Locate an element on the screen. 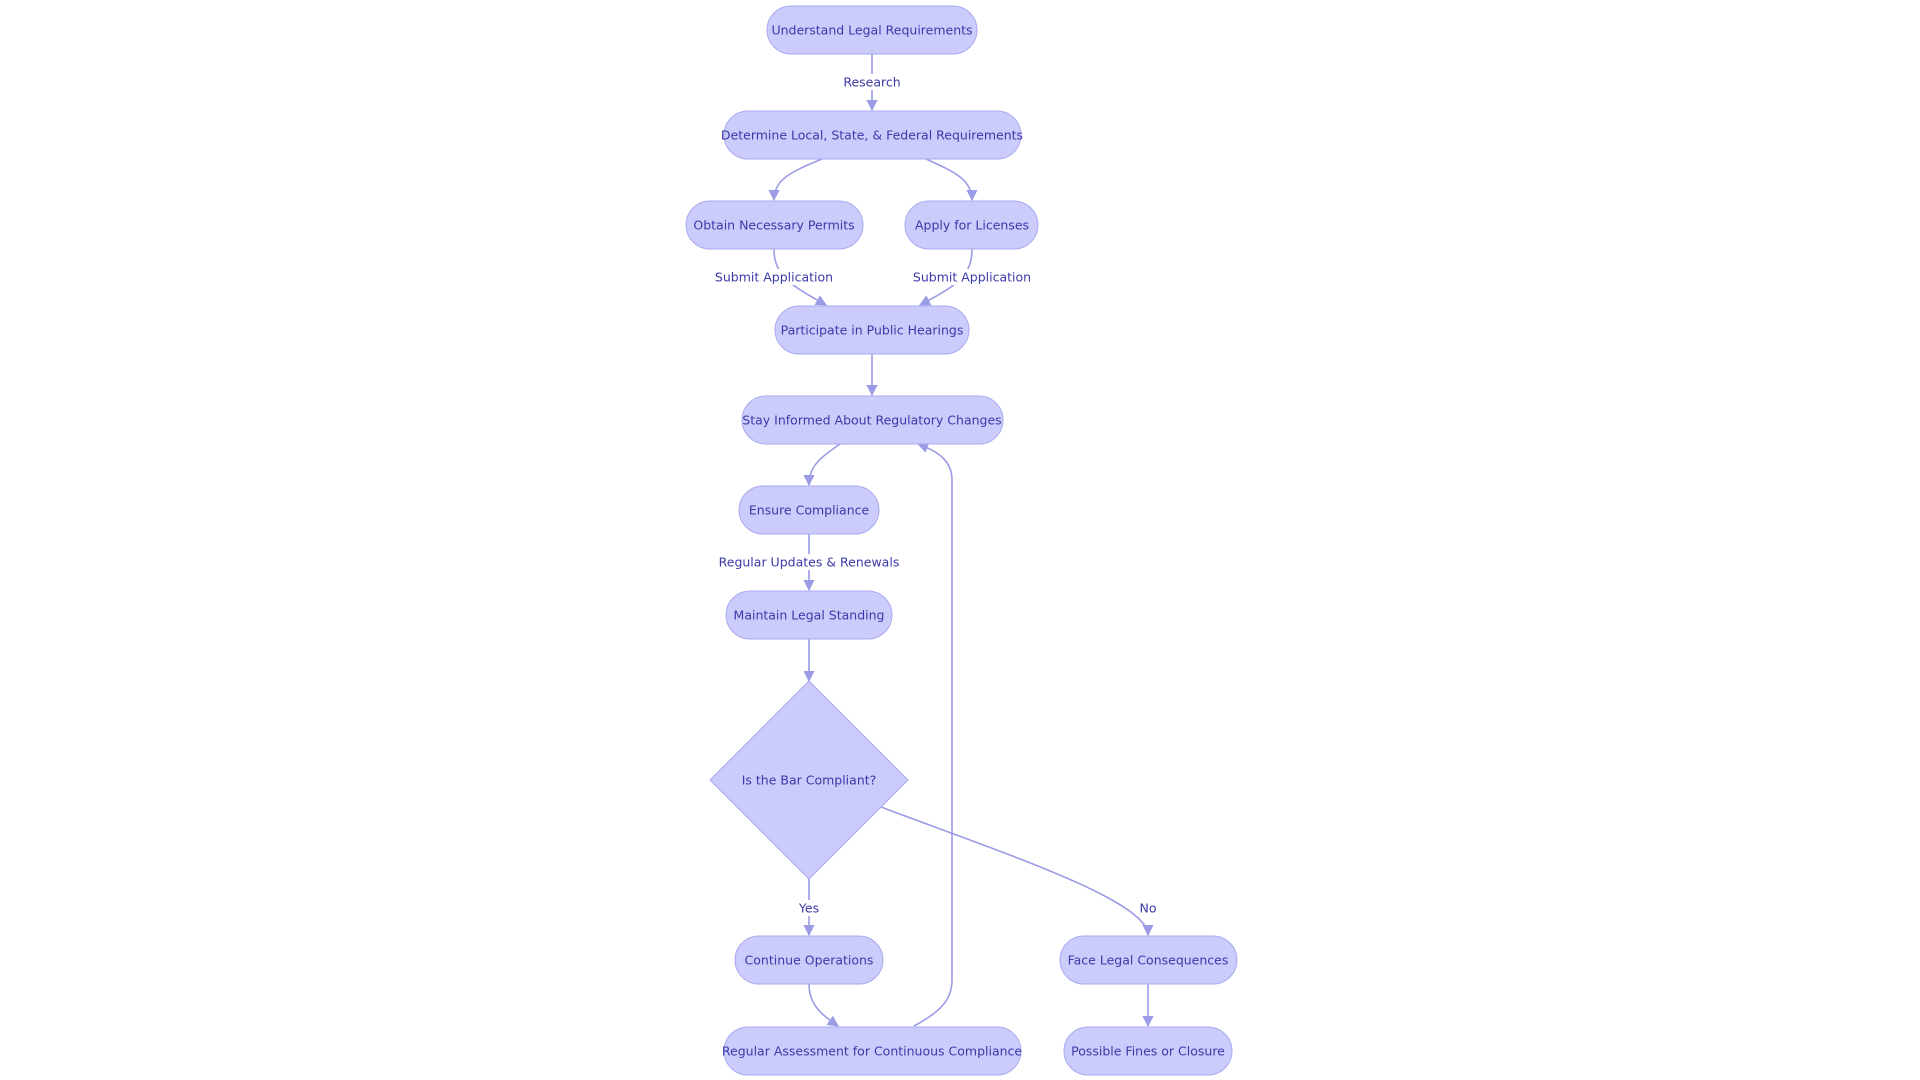 This screenshot has height=1080, width=1920. node-continue: Continue Operations is located at coordinates (809, 960).